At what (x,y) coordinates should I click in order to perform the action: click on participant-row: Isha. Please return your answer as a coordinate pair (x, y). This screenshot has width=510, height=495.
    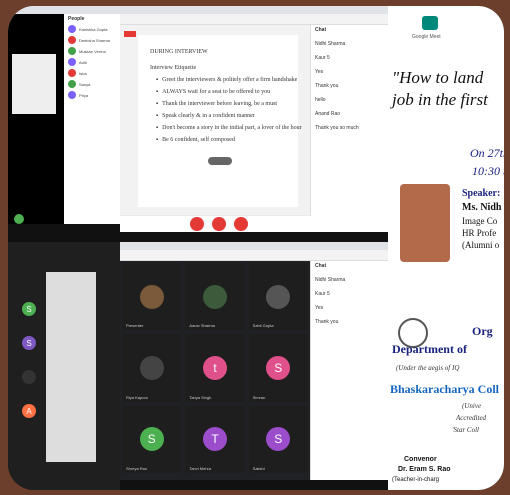
    Looking at the image, I should click on (92, 73).